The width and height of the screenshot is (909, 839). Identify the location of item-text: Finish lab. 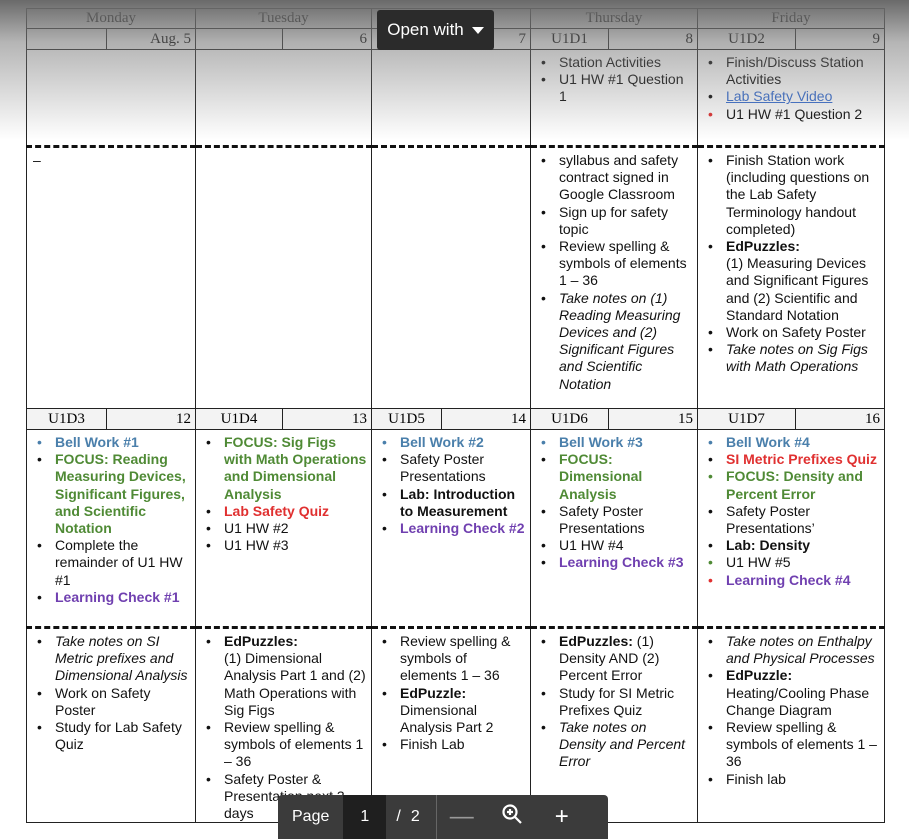
(756, 778).